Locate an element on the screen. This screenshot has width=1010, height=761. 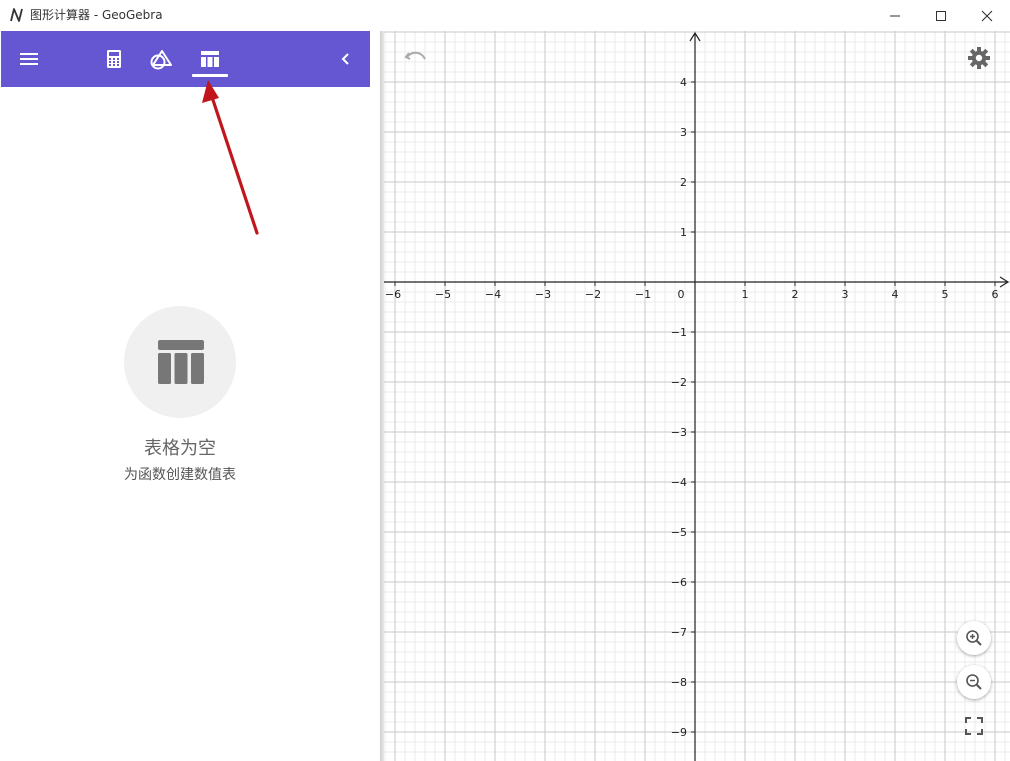
close-button is located at coordinates (987, 15).